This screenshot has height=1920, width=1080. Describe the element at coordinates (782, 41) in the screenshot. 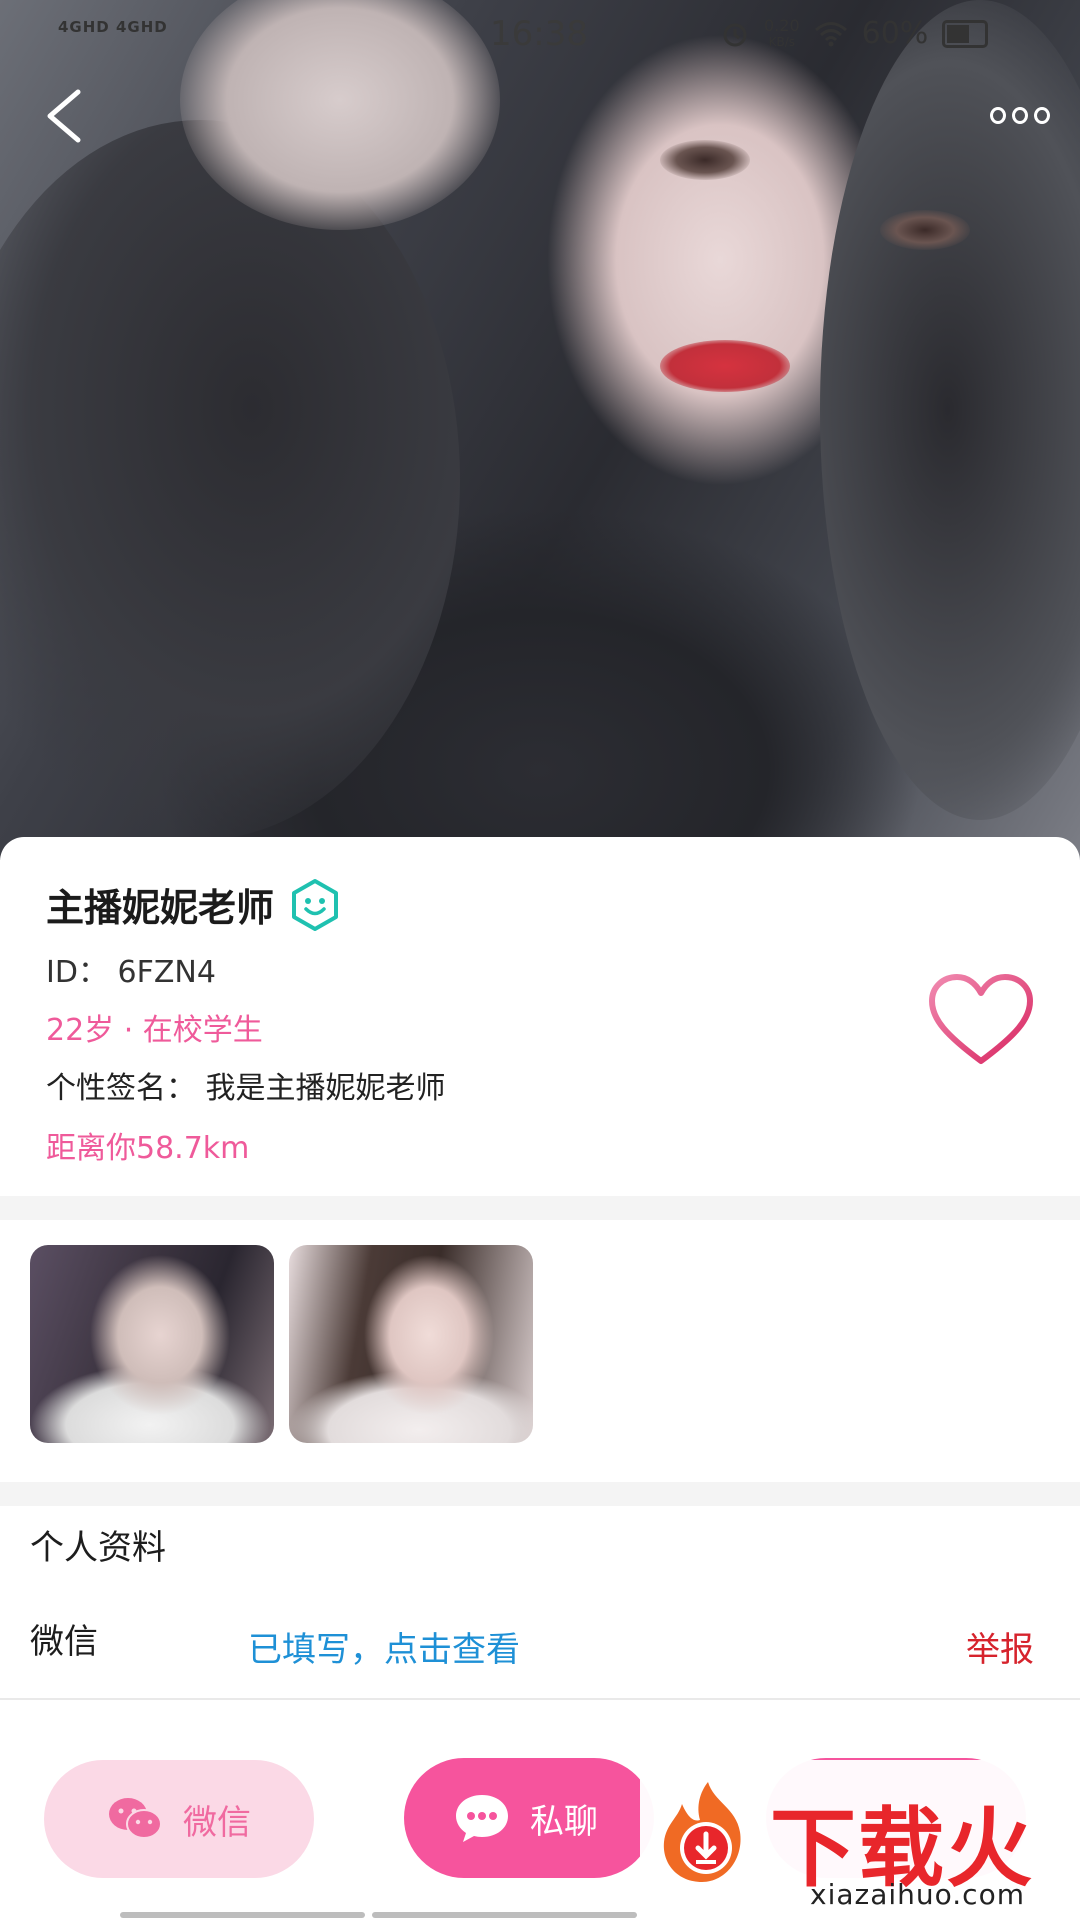

I see `net-speed-unit: KB/s` at that location.